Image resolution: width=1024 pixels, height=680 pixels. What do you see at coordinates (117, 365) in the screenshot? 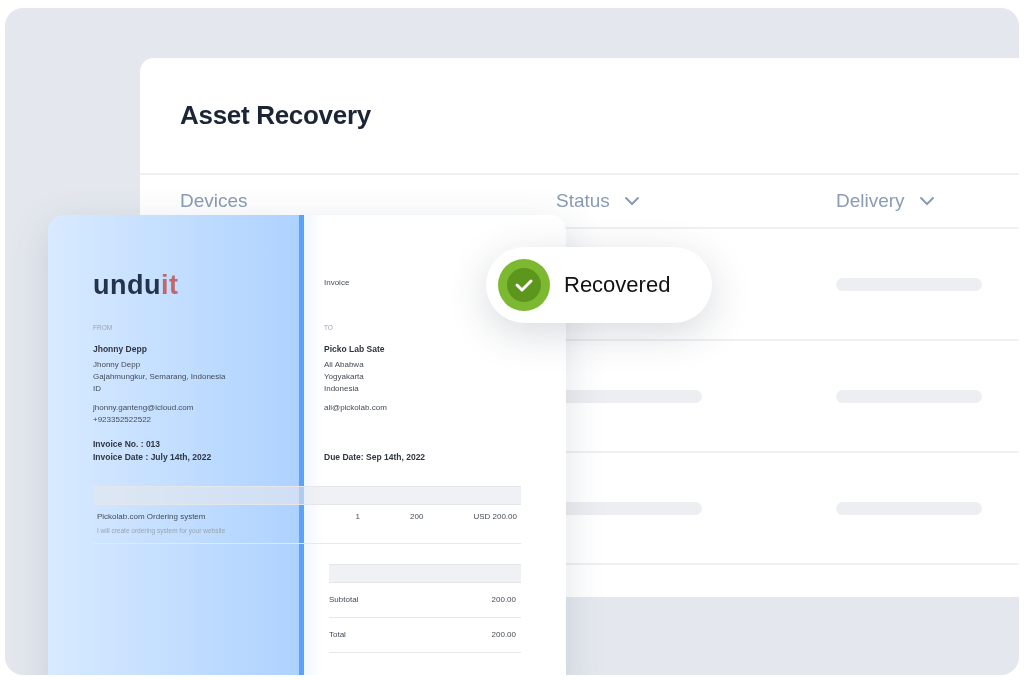
I see `address-line: Jhonny Depp` at bounding box center [117, 365].